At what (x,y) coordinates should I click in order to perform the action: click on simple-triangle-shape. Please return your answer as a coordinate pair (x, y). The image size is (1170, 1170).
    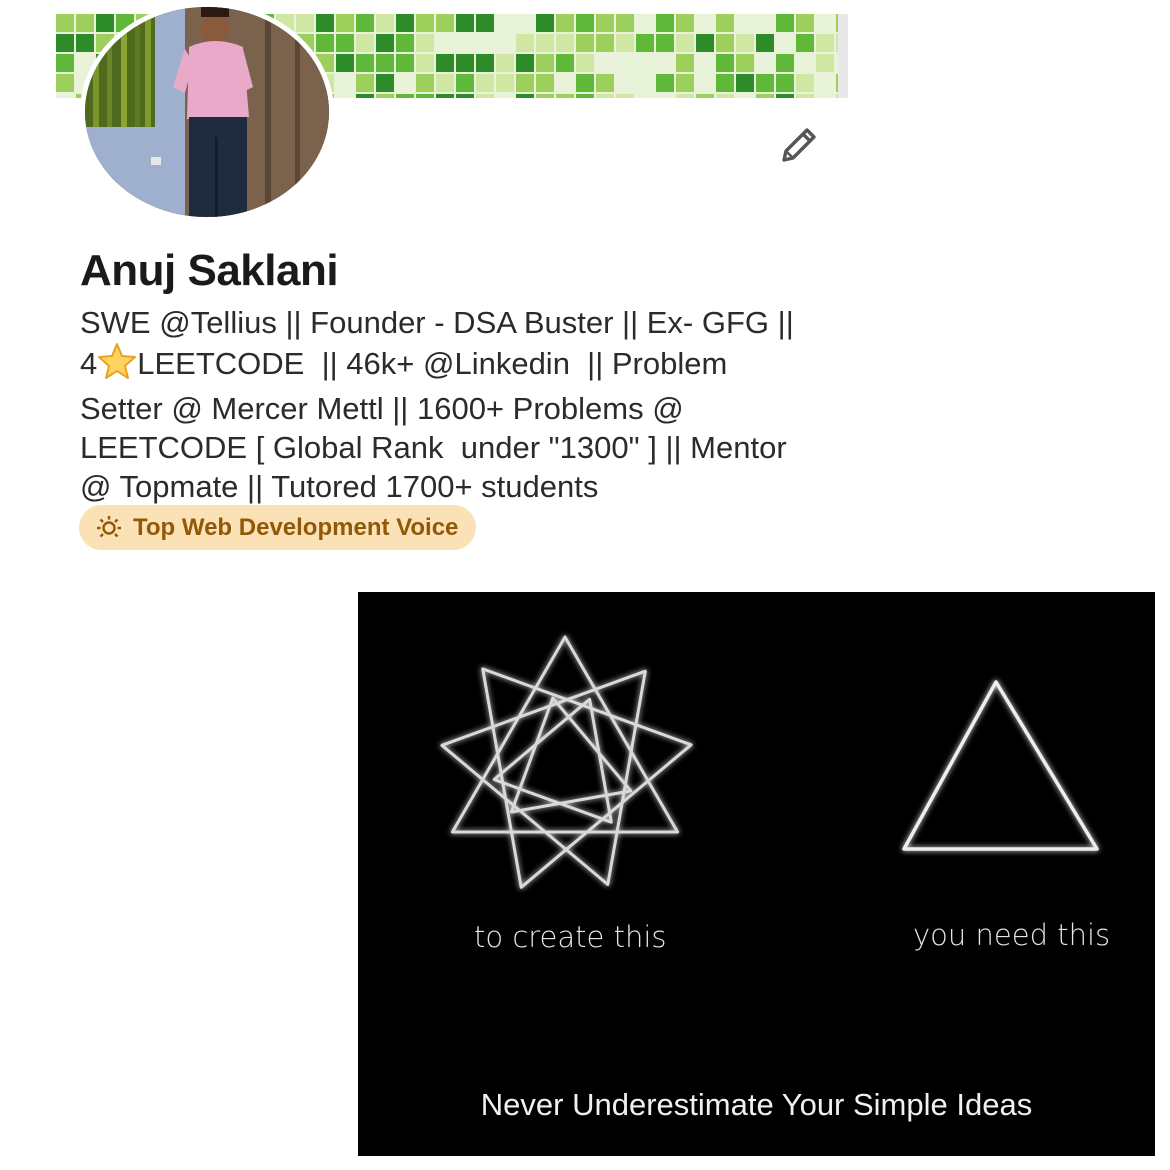
    Looking at the image, I should click on (1000, 765).